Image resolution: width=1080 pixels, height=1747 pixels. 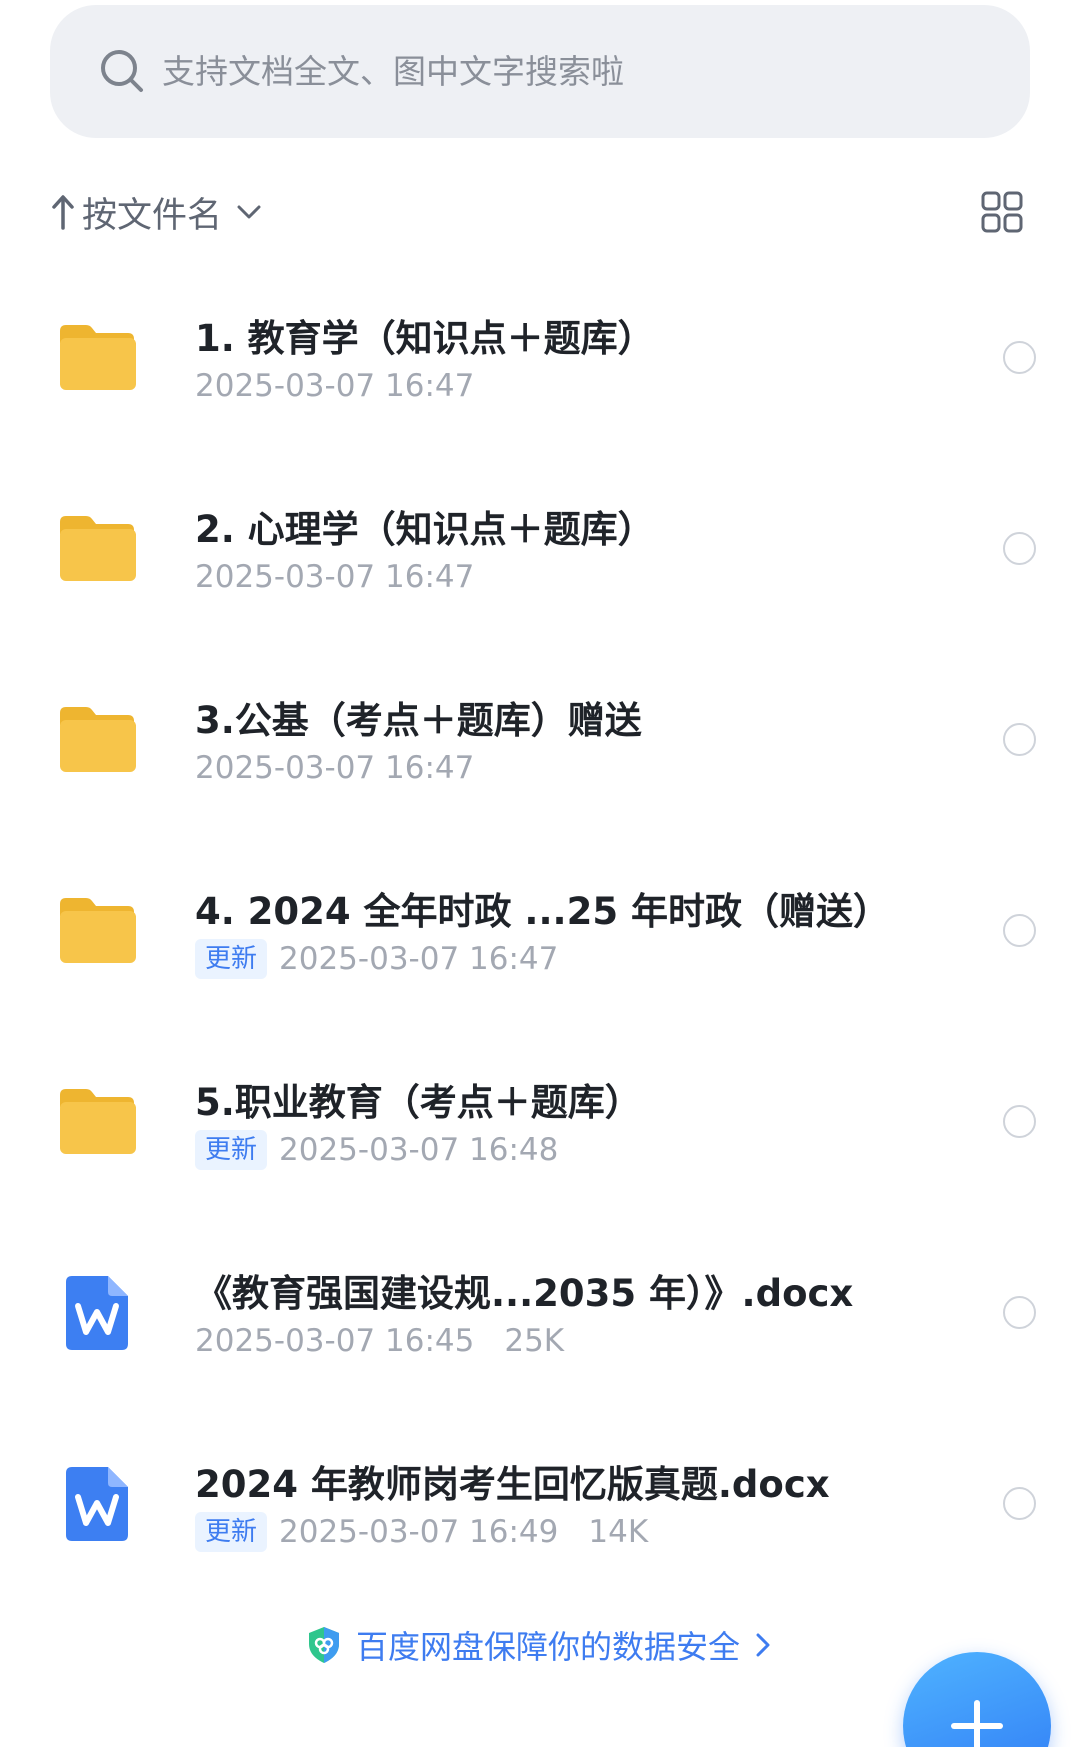 I want to click on file-meta: 更新 2025-03-07 16:47, so click(x=376, y=959).